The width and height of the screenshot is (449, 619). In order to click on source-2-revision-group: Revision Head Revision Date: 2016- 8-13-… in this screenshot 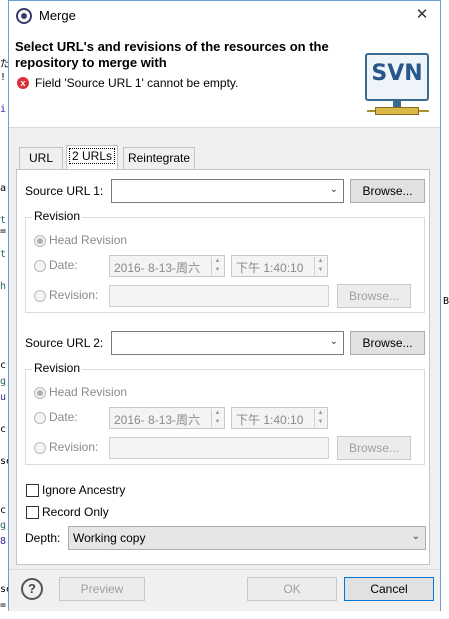, I will do `click(225, 413)`.